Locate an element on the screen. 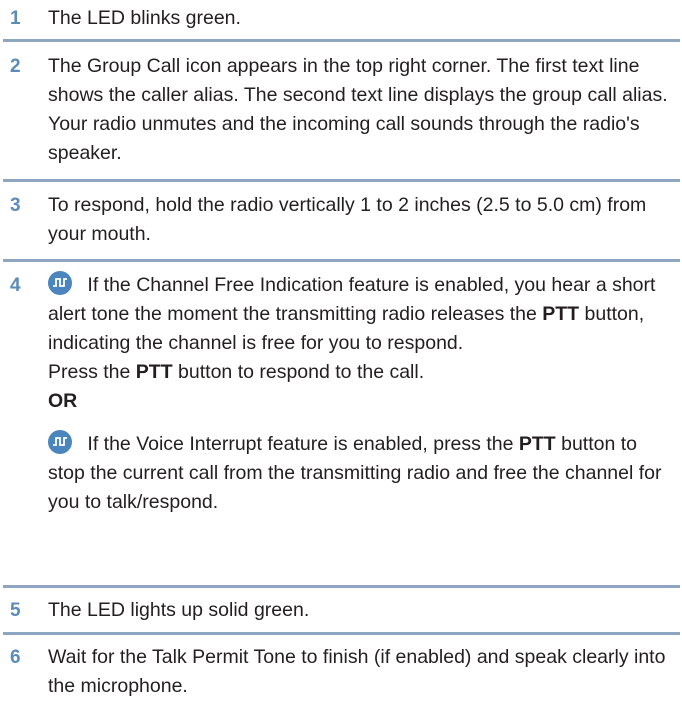 This screenshot has height=701, width=682. step-number: 3 is located at coordinates (15, 205).